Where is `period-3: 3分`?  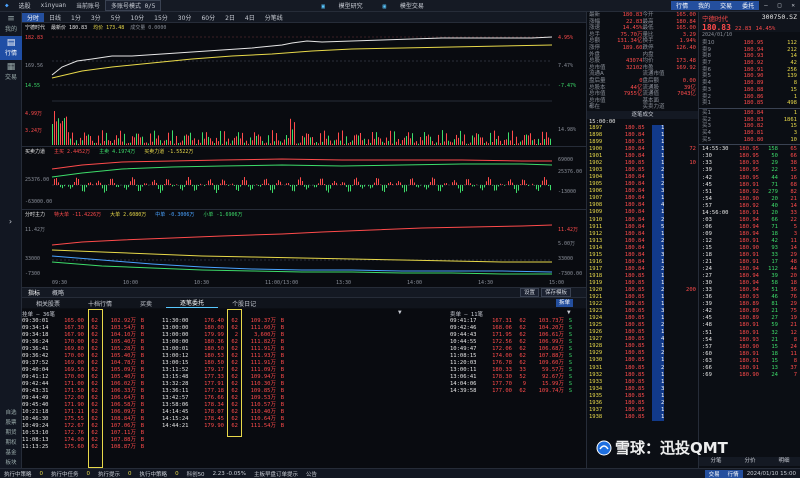
period-3: 3分 is located at coordinates (96, 17).